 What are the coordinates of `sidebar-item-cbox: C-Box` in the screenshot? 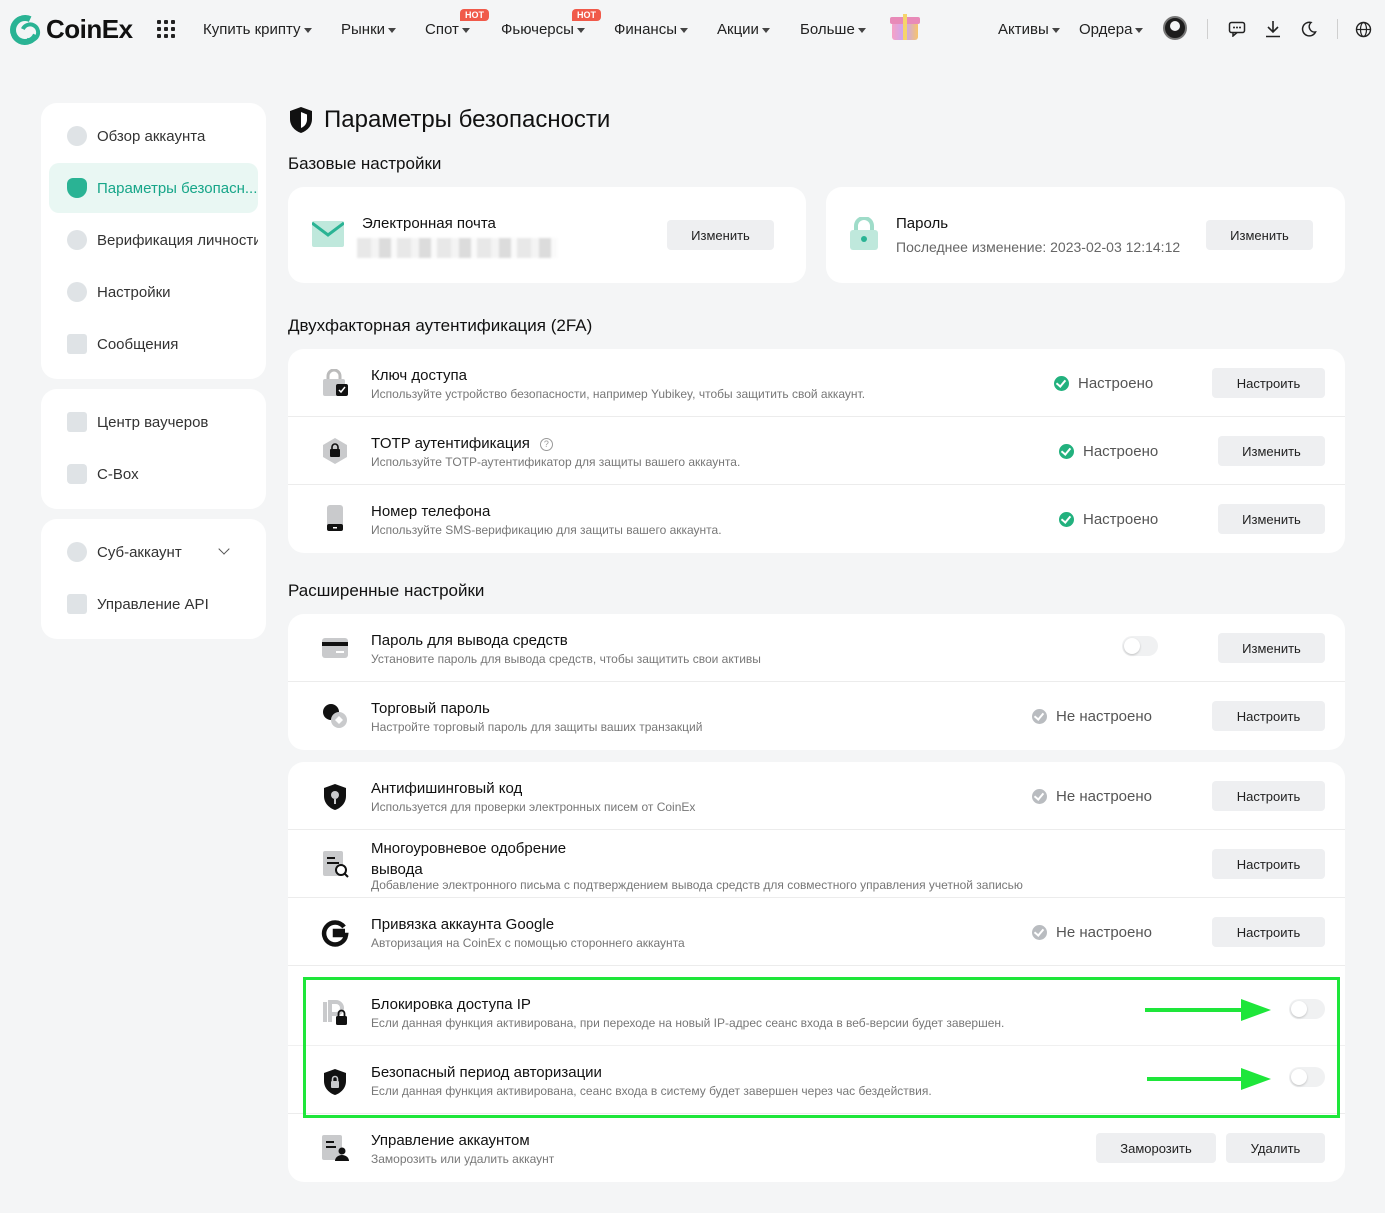 It's located at (153, 474).